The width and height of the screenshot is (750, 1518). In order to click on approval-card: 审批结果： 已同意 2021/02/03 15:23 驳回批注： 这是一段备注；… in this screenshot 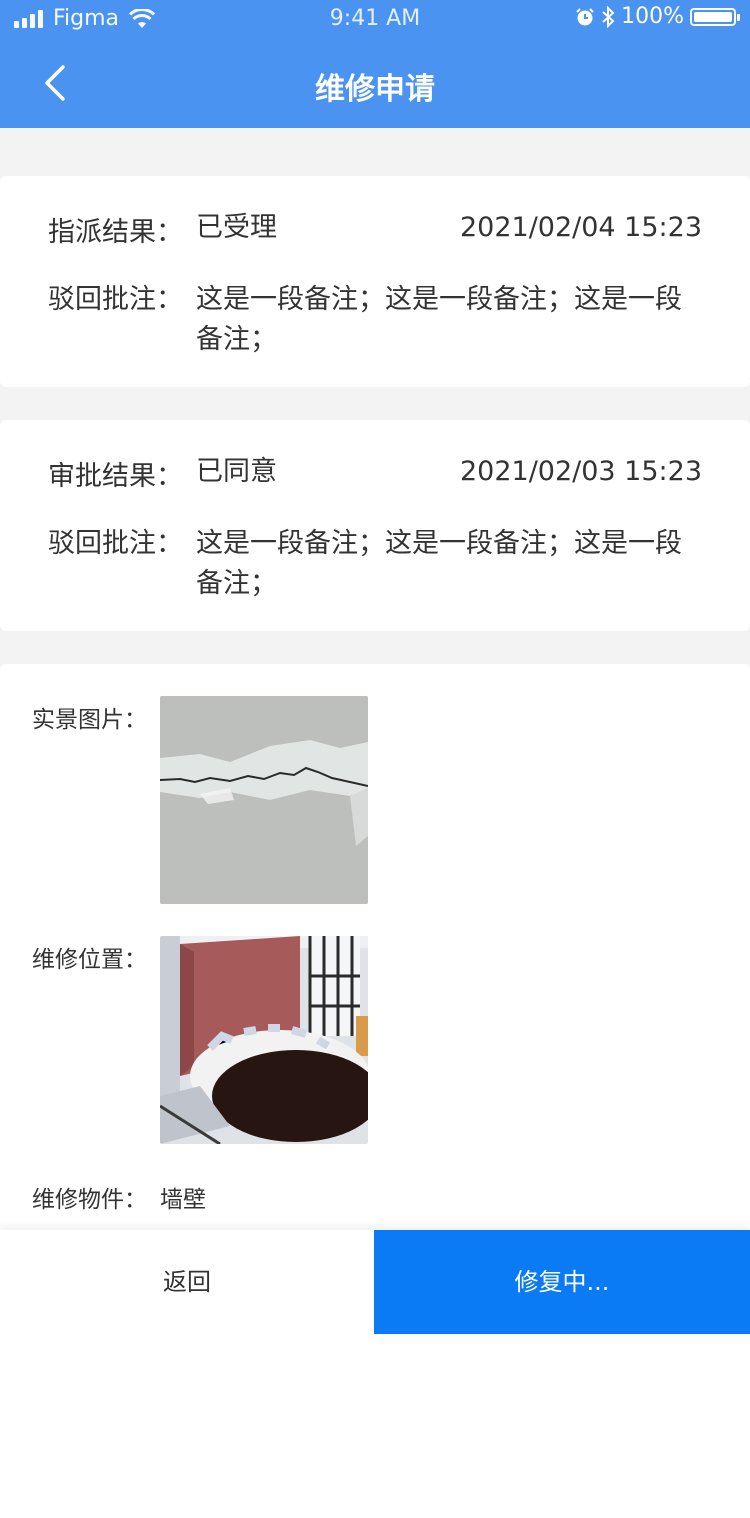, I will do `click(375, 525)`.